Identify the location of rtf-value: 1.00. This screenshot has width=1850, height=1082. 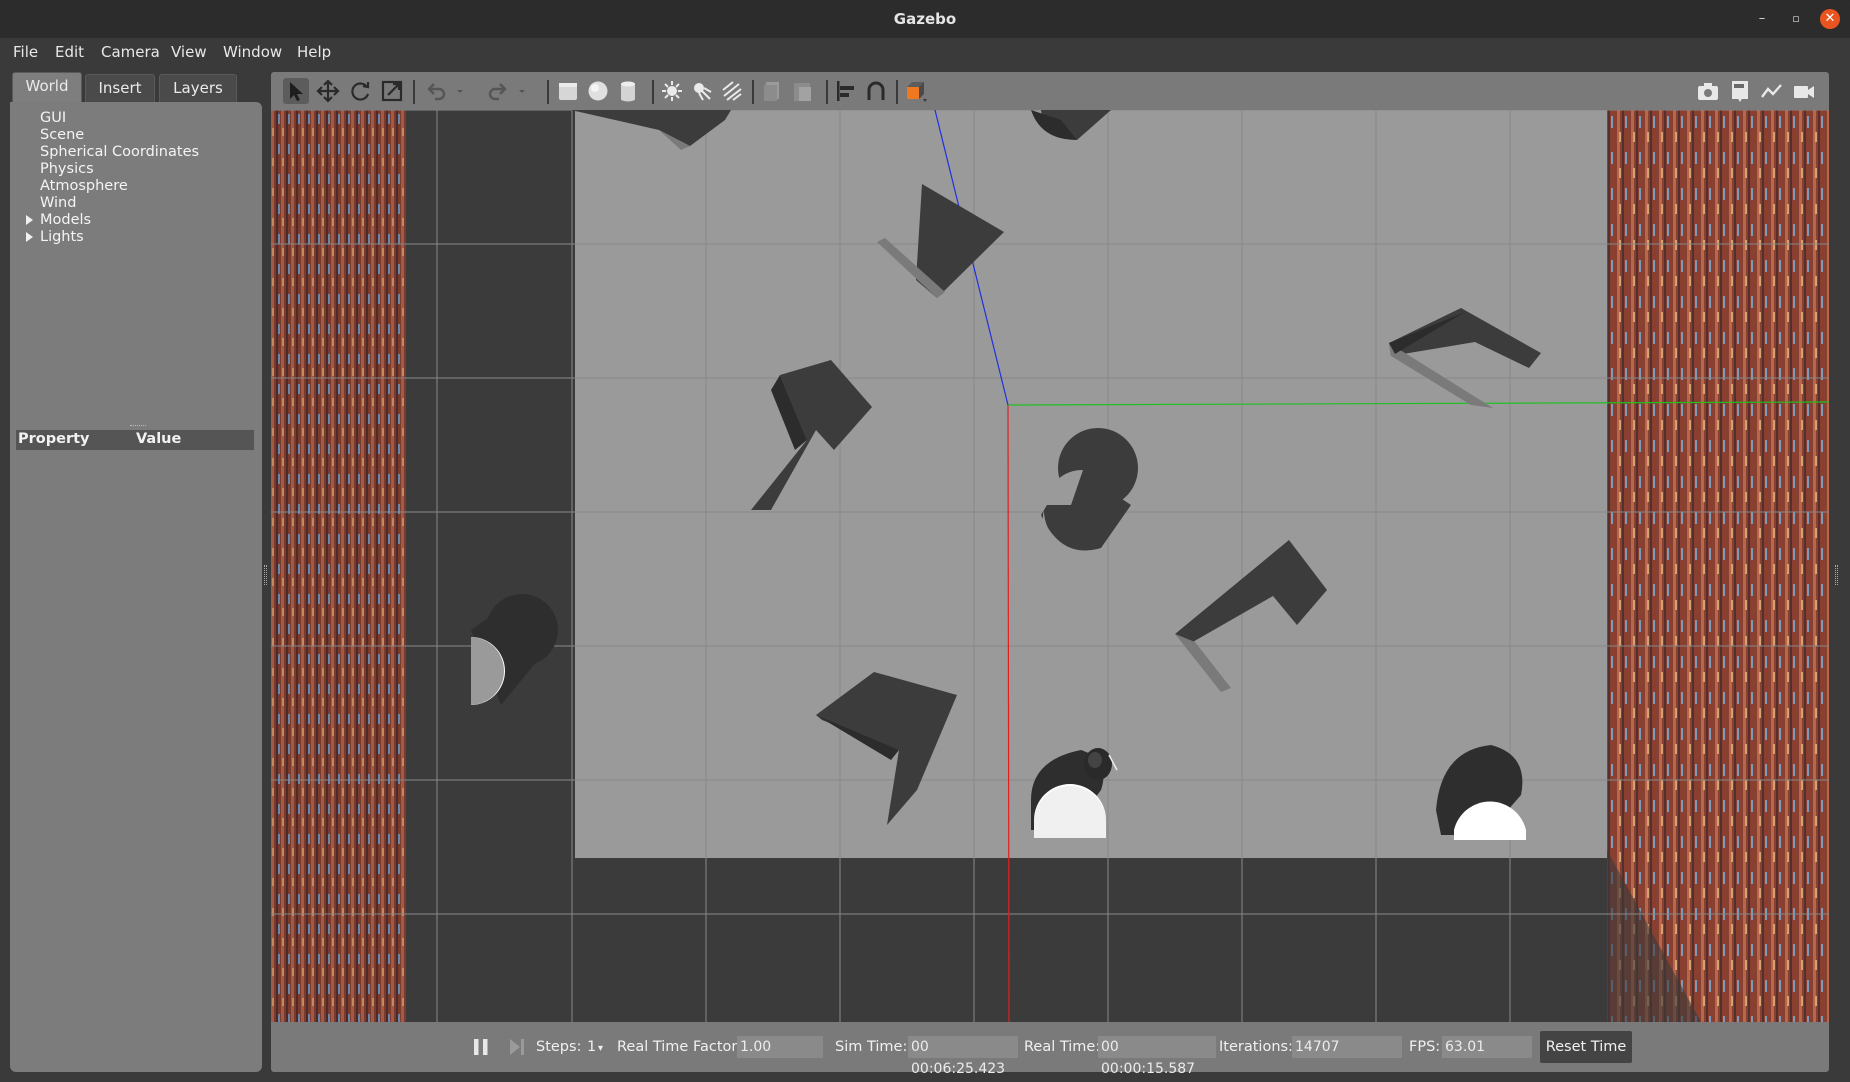
(780, 1047).